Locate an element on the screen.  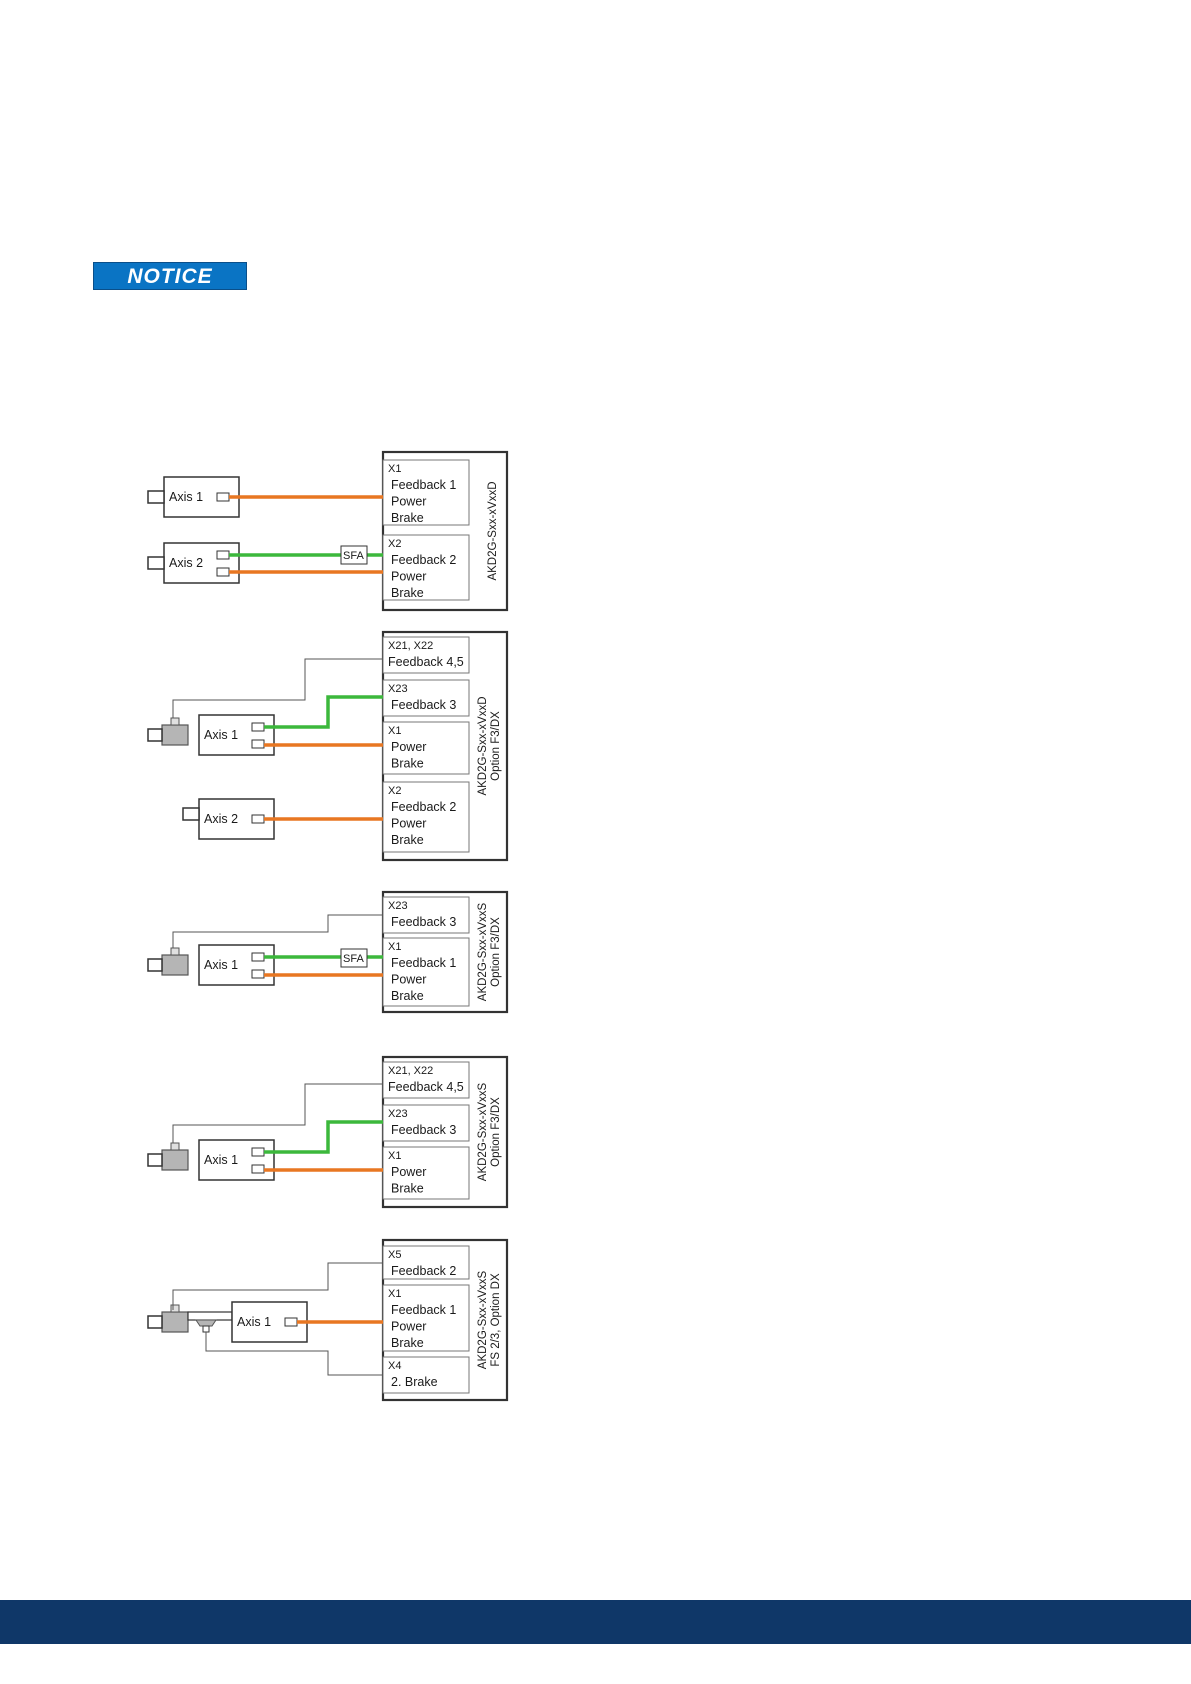
drive-label-group: AKD2G-Sxx-xVxxS FS 2/3, Option DX is located at coordinates (489, 1319).